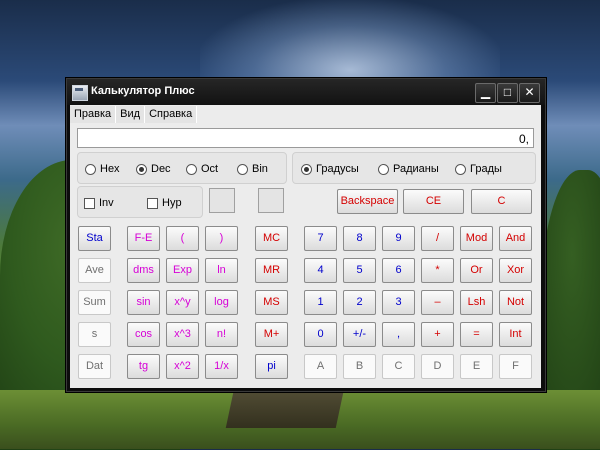  Describe the element at coordinates (94, 270) in the screenshot. I see `ave-button: Ave` at that location.